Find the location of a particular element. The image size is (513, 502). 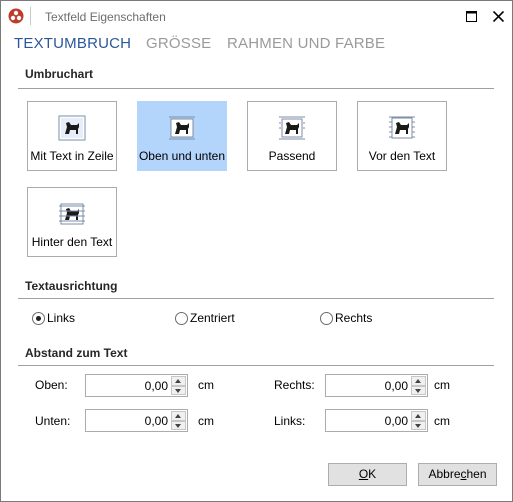

title-bar: Textfeld Eigenschaften is located at coordinates (256, 16).